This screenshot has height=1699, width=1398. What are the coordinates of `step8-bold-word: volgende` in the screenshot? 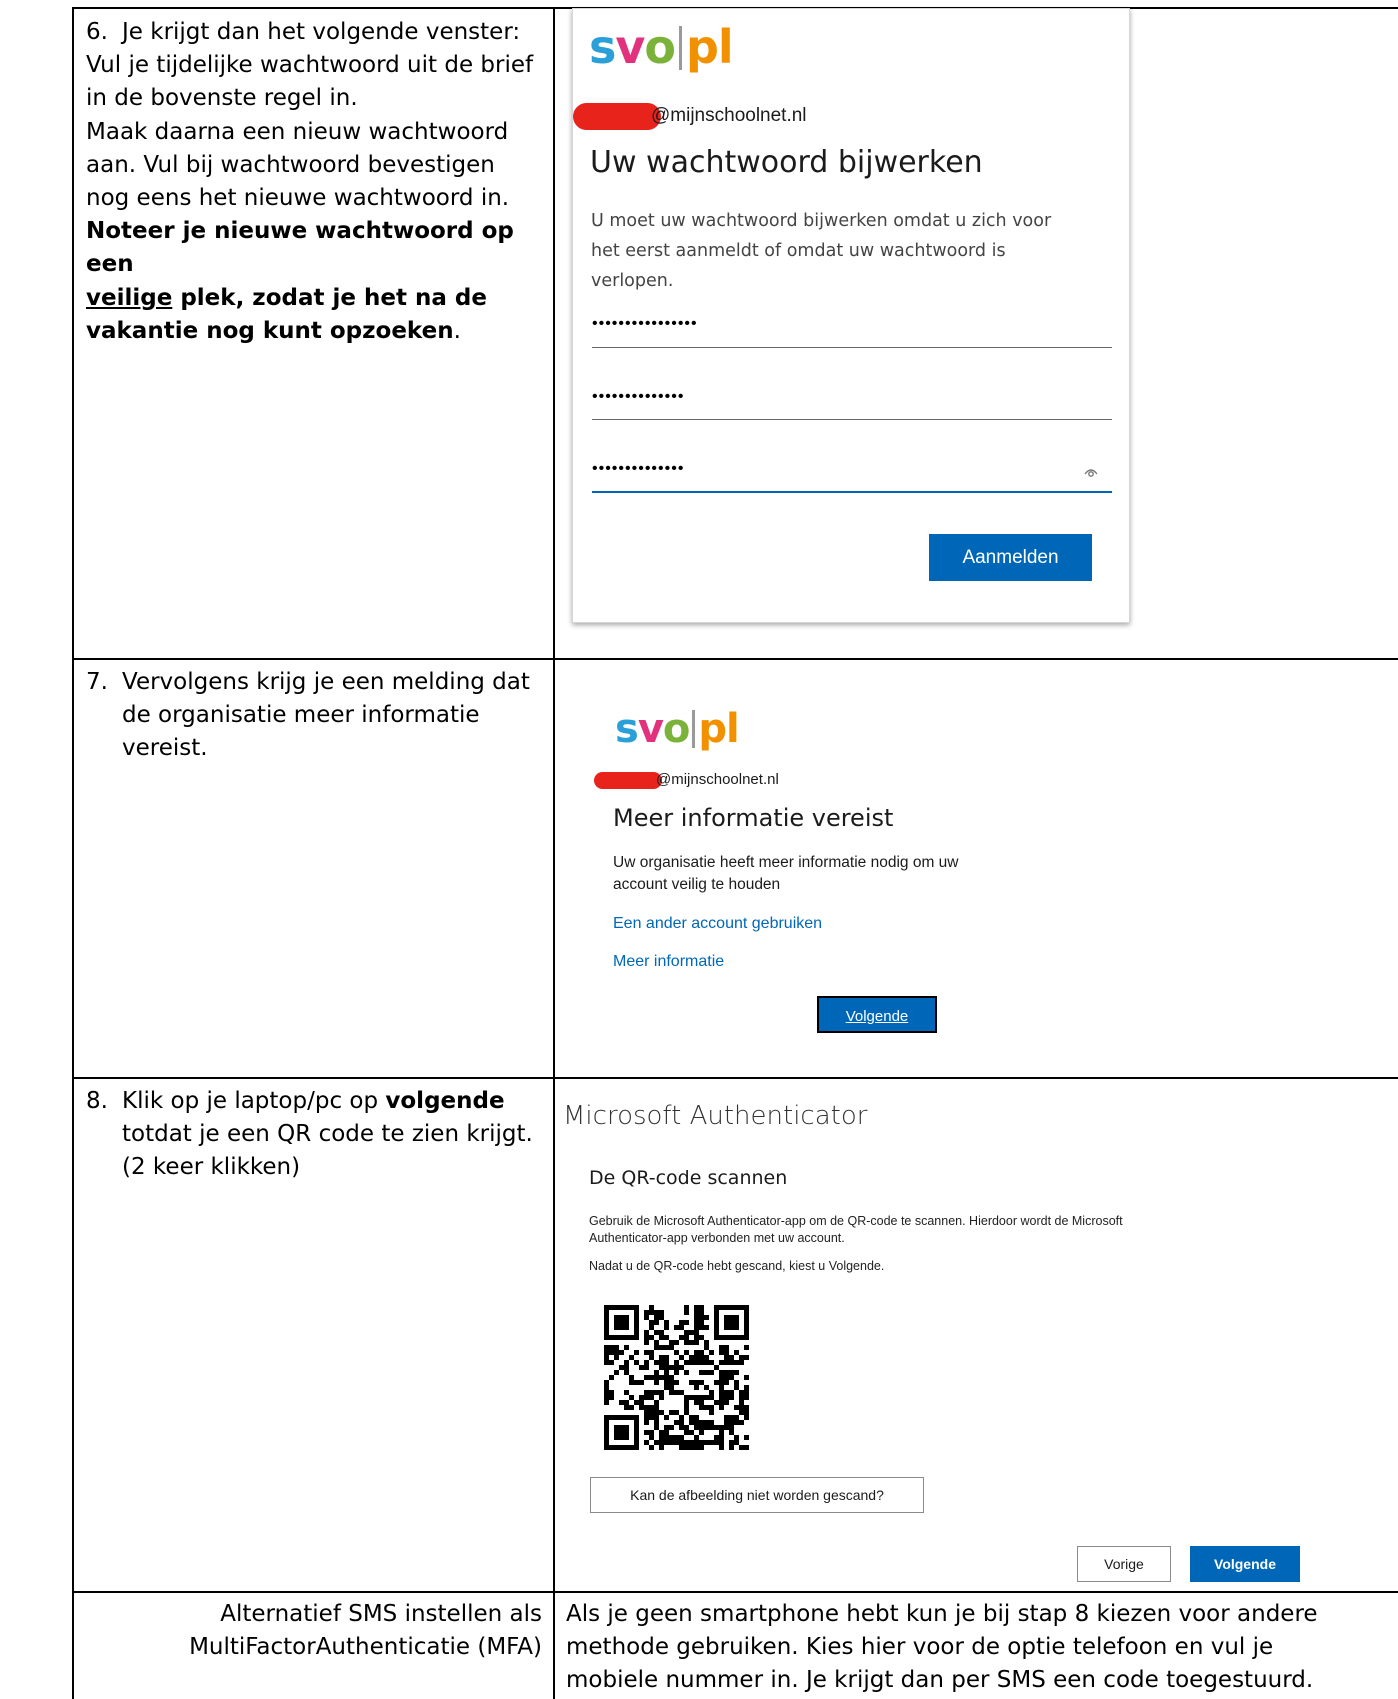 It's located at (445, 1101).